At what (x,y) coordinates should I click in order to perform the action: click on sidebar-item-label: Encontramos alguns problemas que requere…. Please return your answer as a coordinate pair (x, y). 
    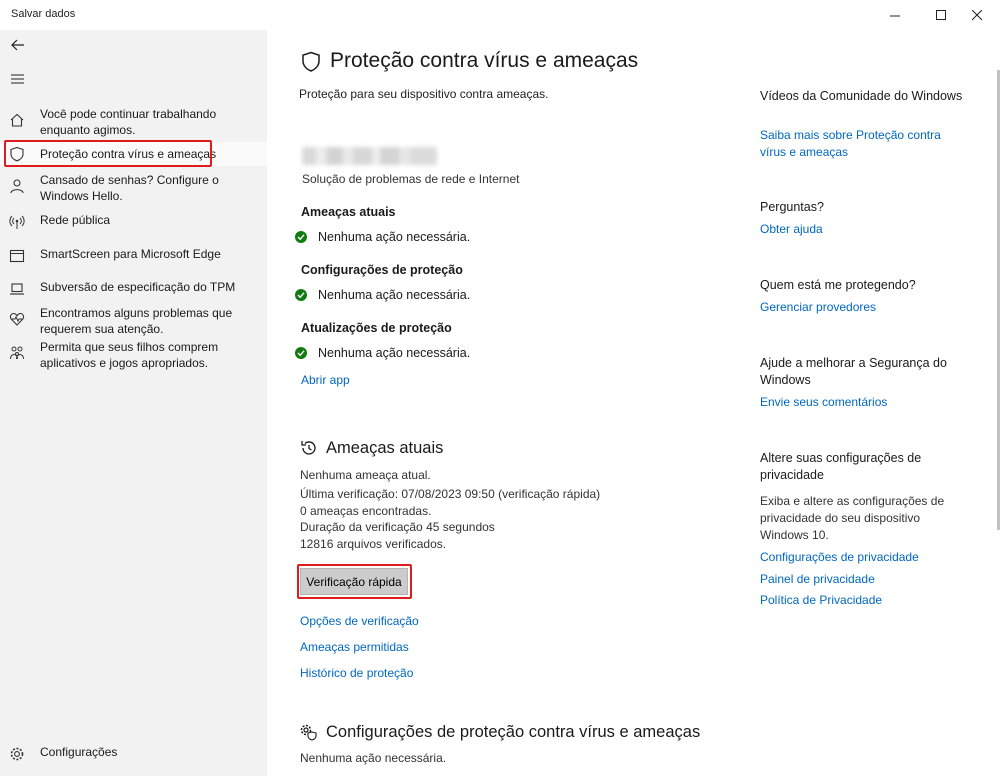
    Looking at the image, I should click on (136, 321).